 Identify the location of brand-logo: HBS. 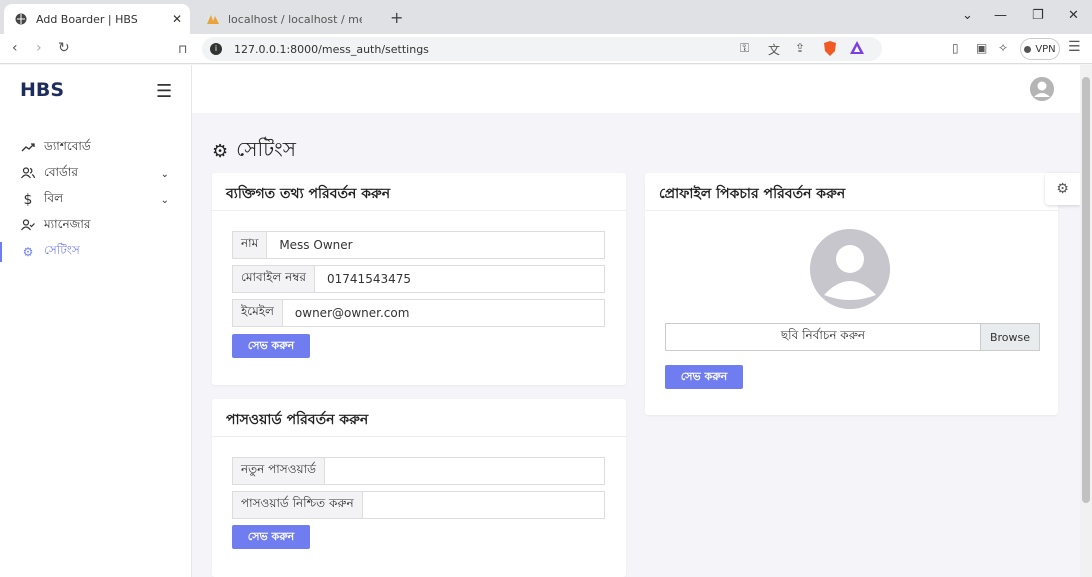
(42, 90).